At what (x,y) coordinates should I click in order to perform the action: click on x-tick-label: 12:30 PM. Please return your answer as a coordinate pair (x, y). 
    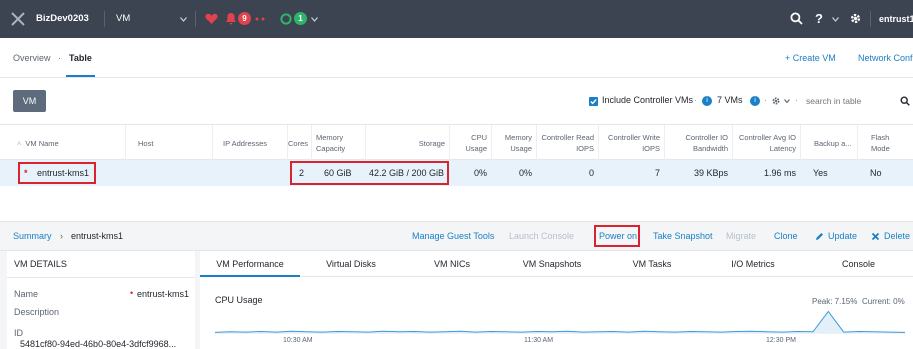
    Looking at the image, I should click on (781, 340).